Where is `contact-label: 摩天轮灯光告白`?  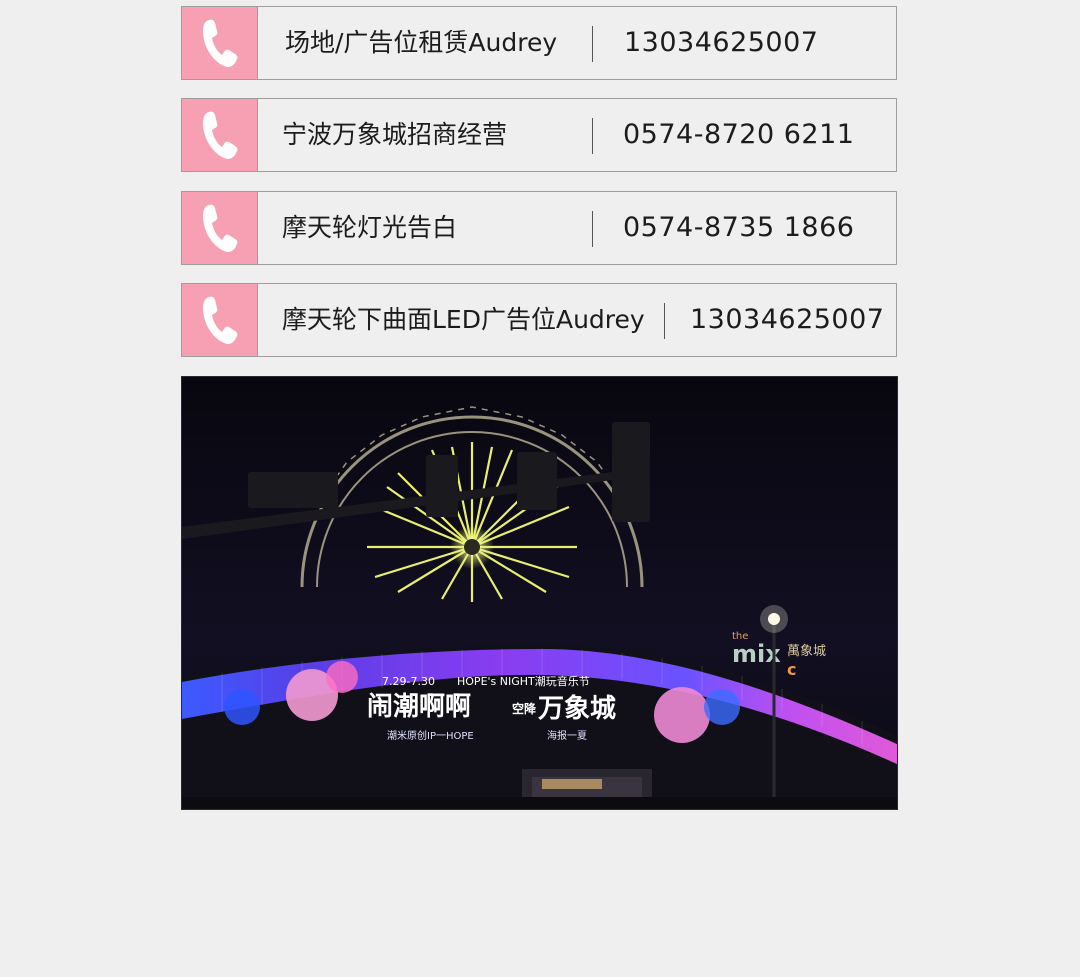 contact-label: 摩天轮灯光告白 is located at coordinates (370, 227).